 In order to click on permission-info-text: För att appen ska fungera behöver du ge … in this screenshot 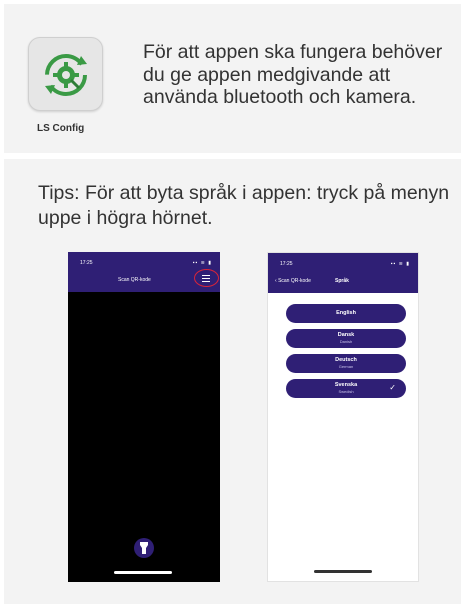, I will do `click(293, 74)`.